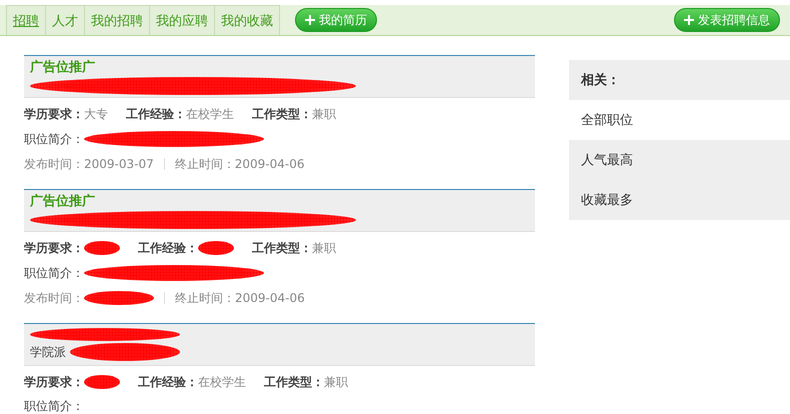 This screenshot has width=790, height=414. I want to click on nav-tab: 我的应聘, so click(182, 20).